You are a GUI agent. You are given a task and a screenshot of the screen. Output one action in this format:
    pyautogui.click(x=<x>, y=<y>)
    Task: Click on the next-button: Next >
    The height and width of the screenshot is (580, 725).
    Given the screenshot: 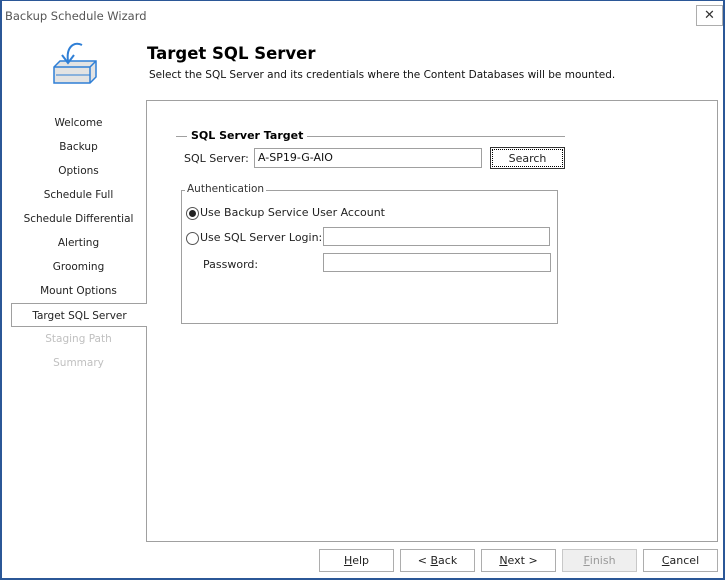 What is the action you would take?
    pyautogui.click(x=518, y=560)
    